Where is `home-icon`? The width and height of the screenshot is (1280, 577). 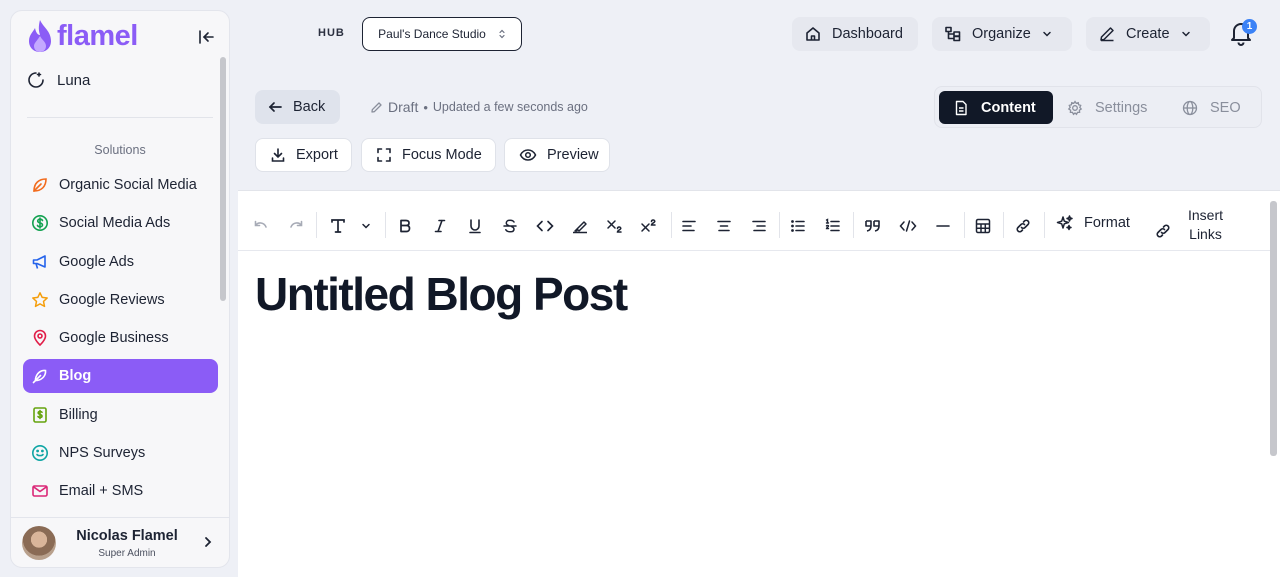 home-icon is located at coordinates (813, 34).